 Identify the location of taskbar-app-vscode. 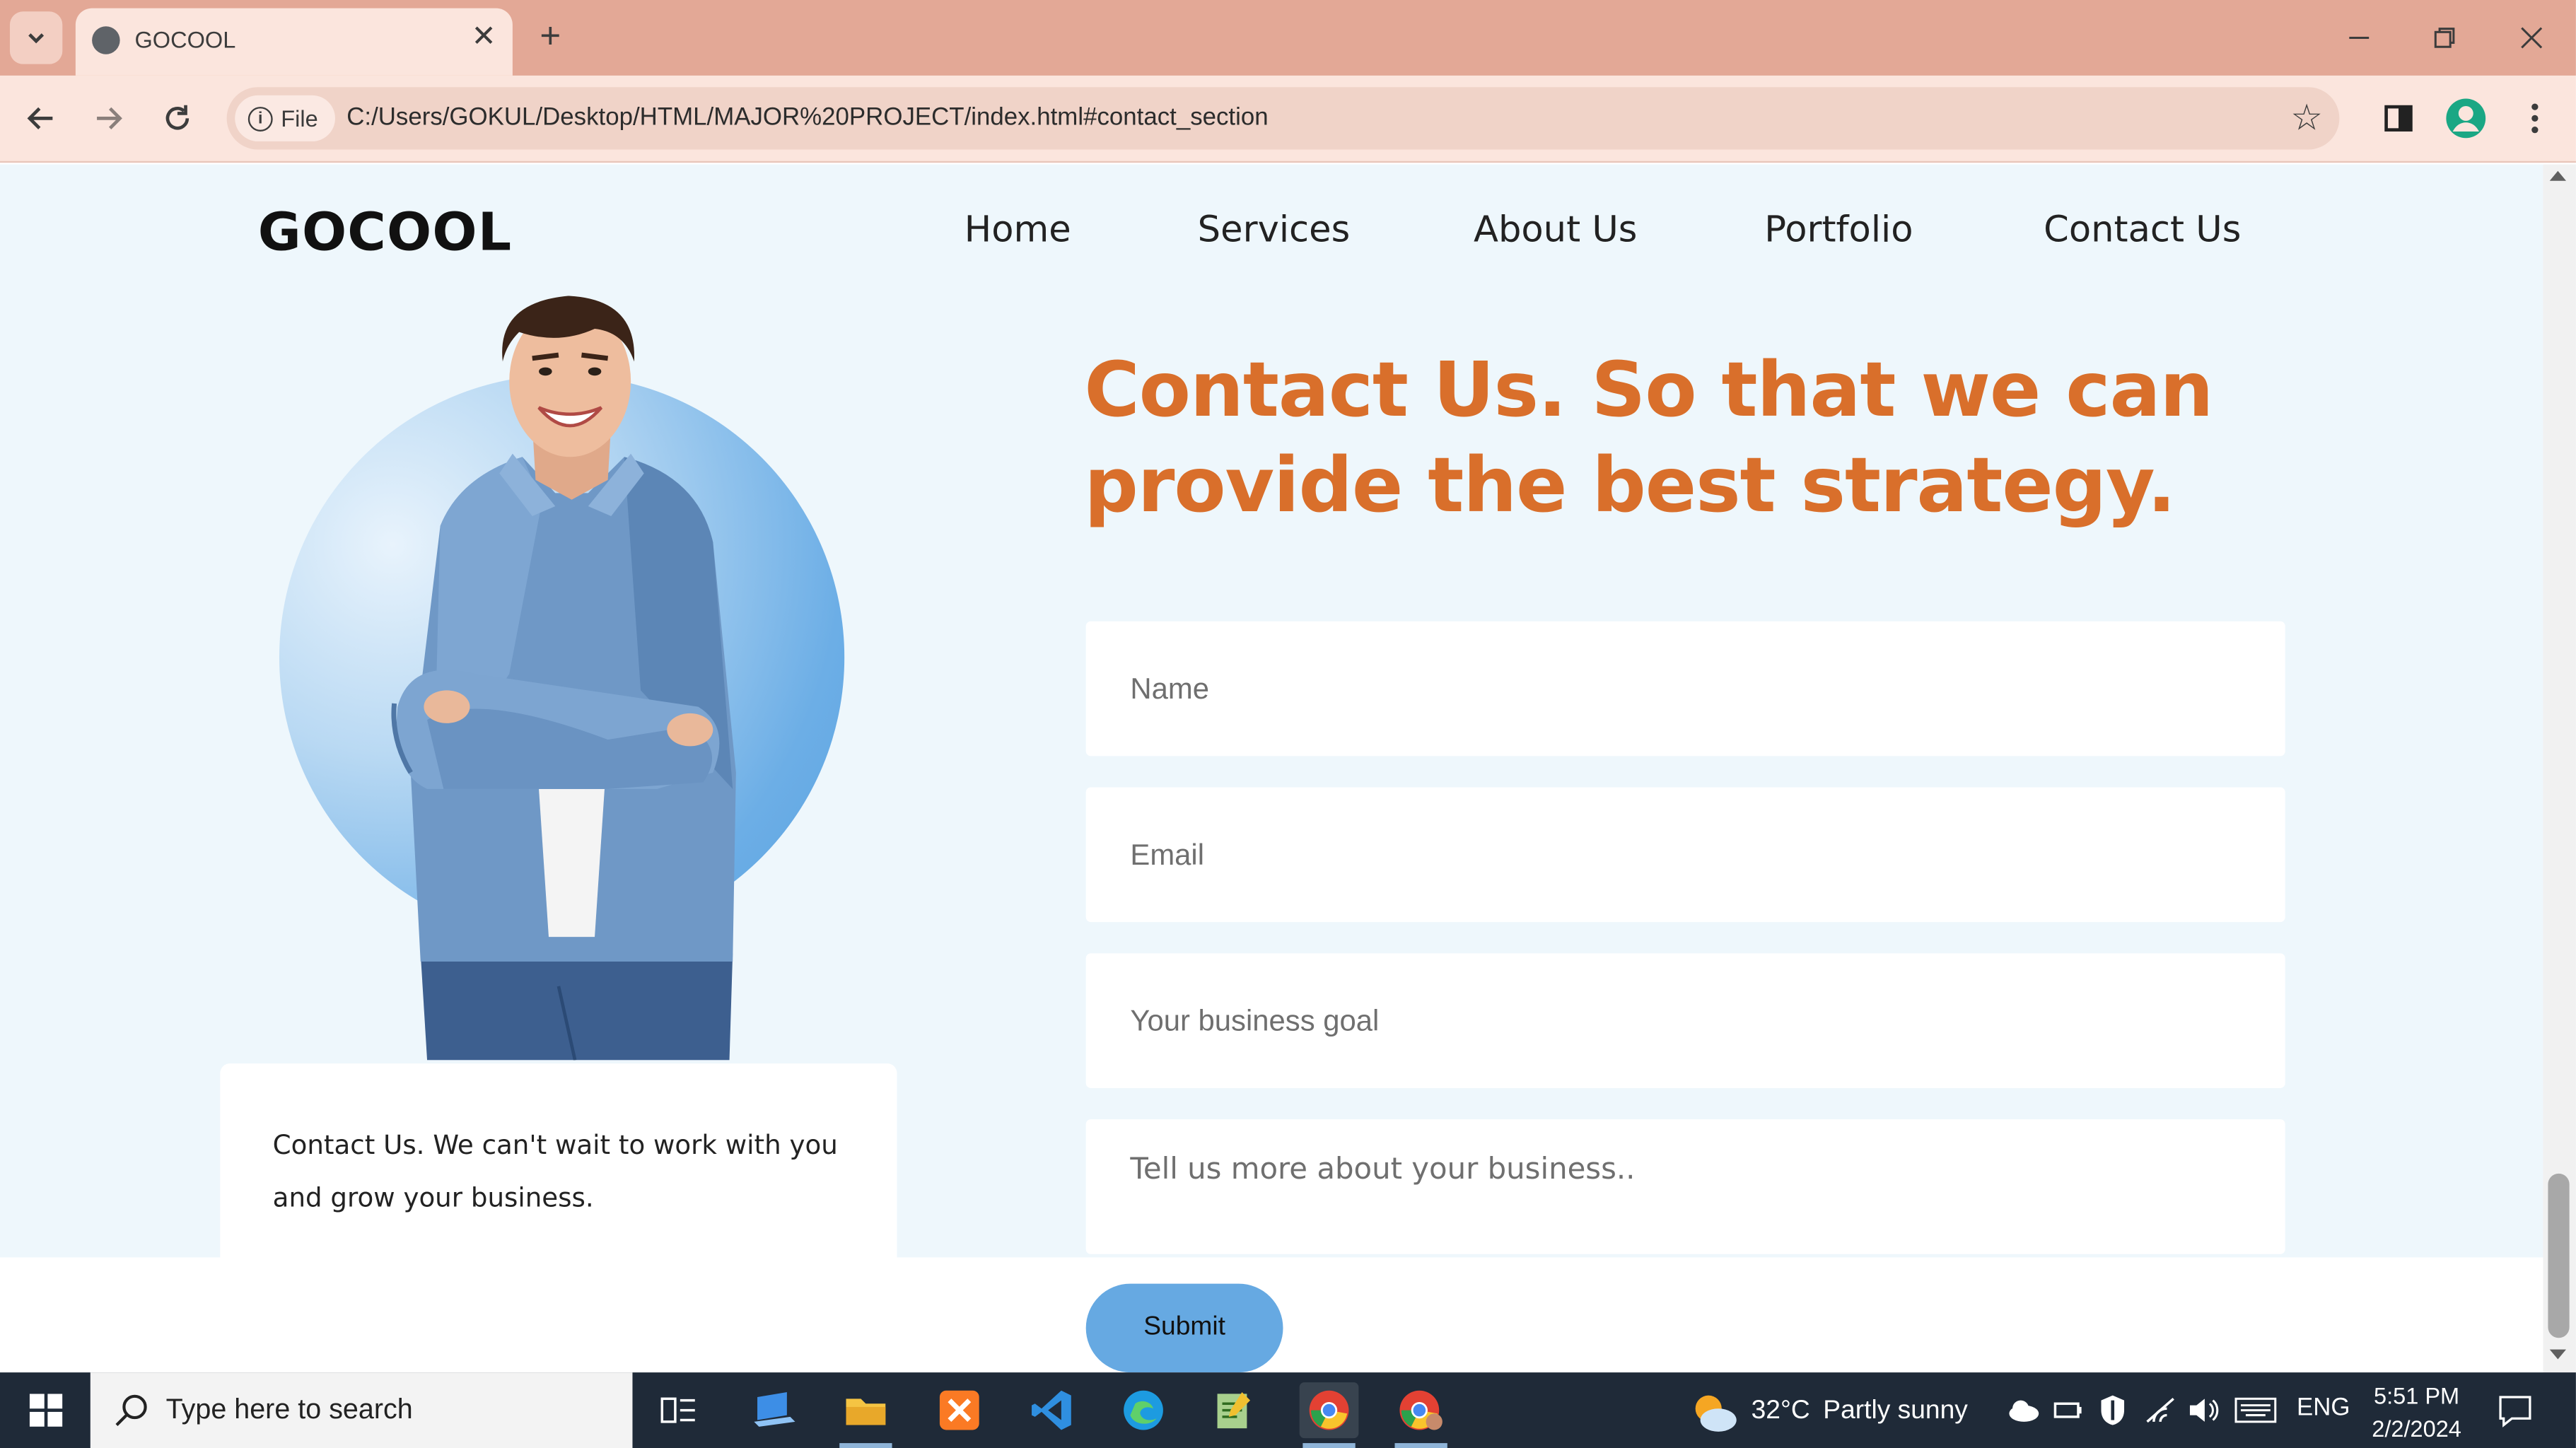
(1051, 1410).